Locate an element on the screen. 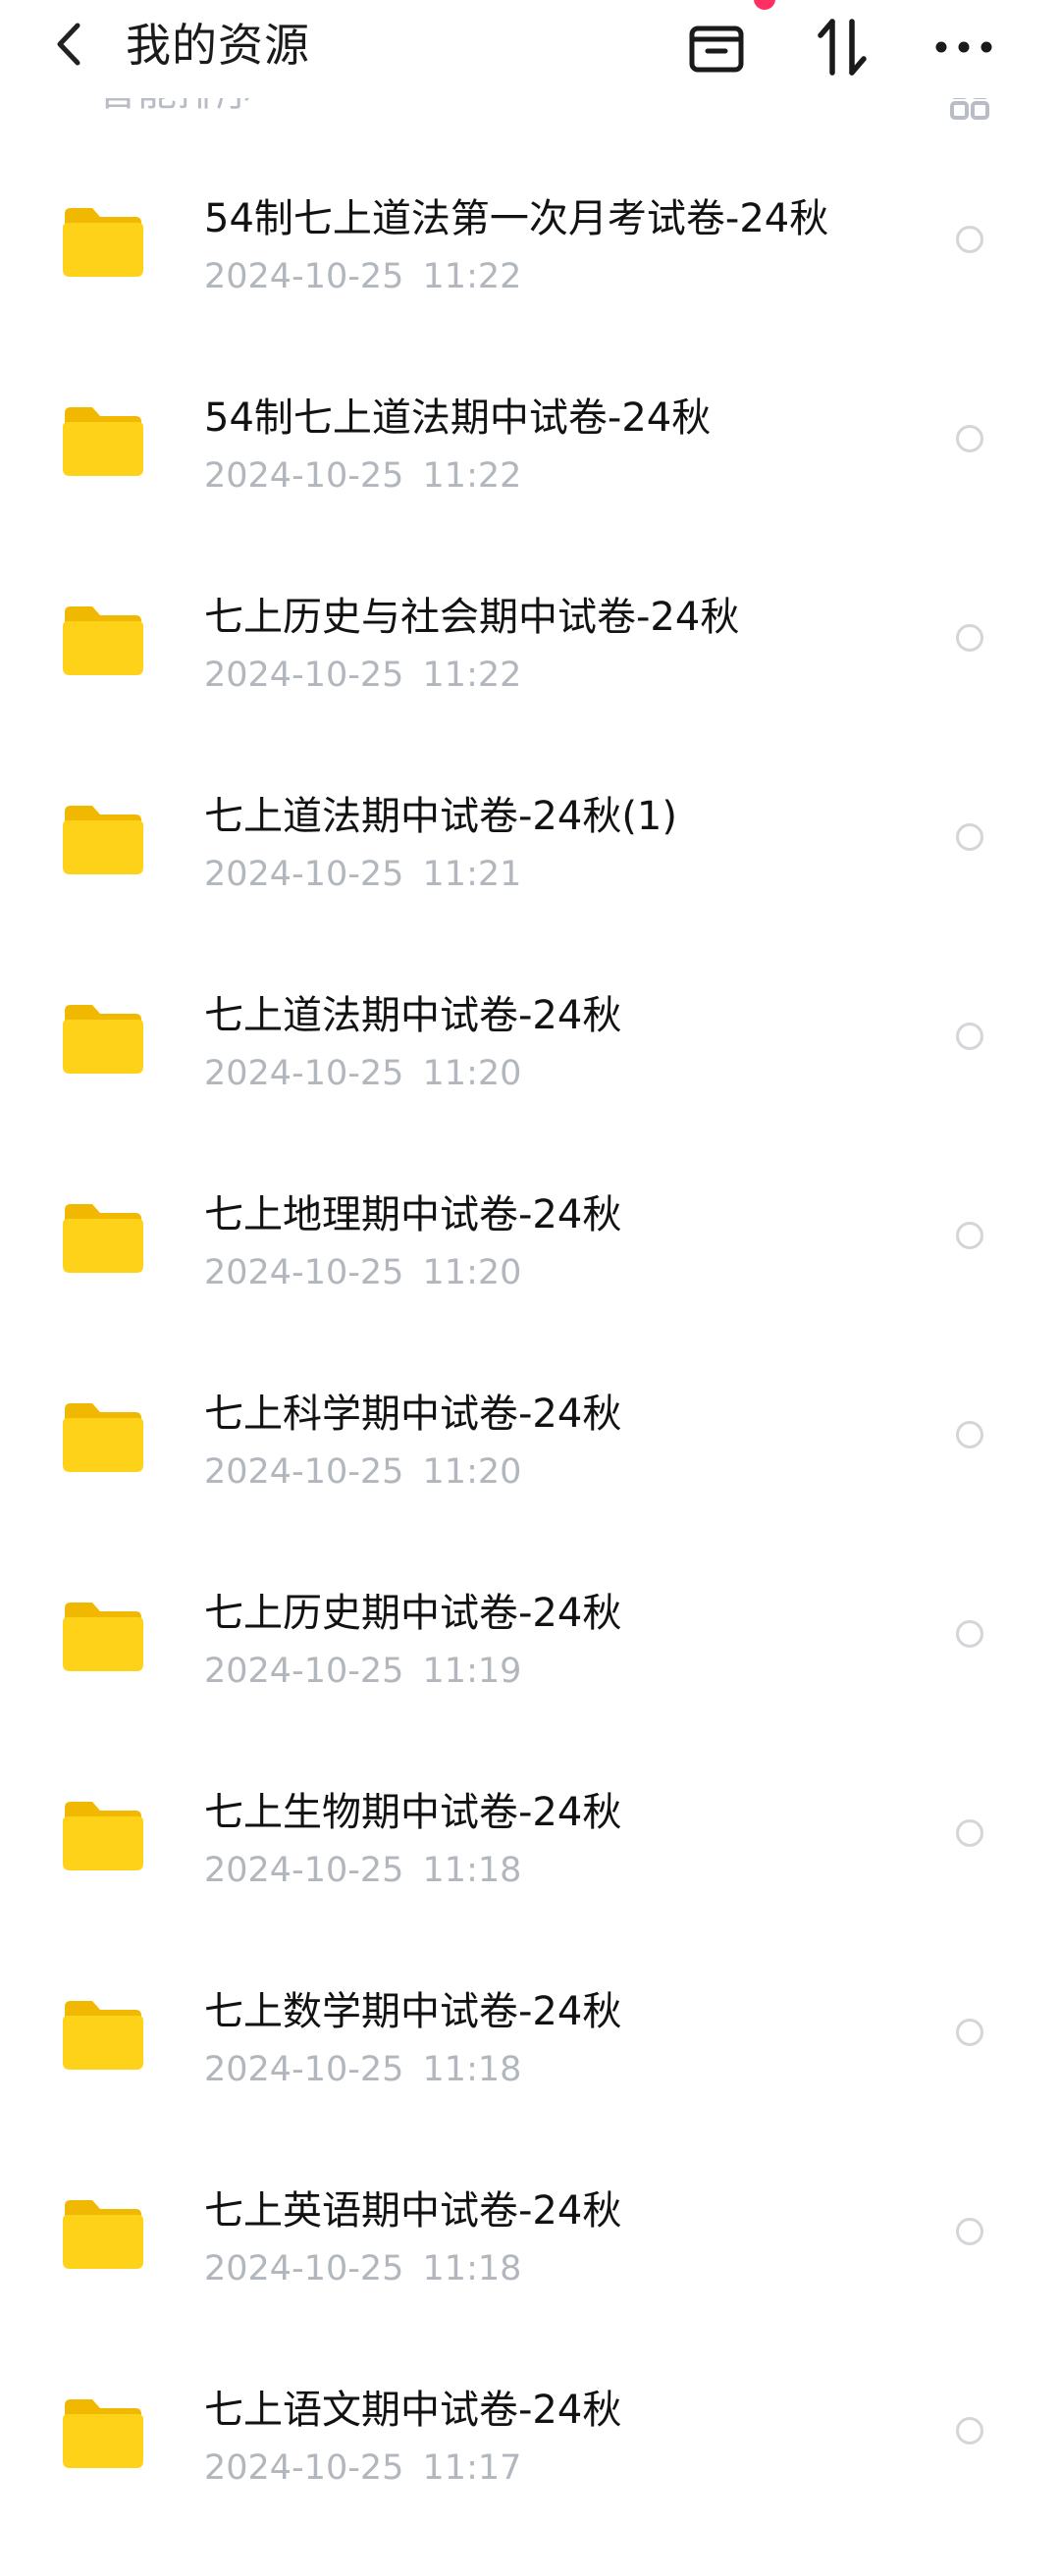 Image resolution: width=1060 pixels, height=2576 pixels. top-bar: 我的资源 is located at coordinates (530, 49).